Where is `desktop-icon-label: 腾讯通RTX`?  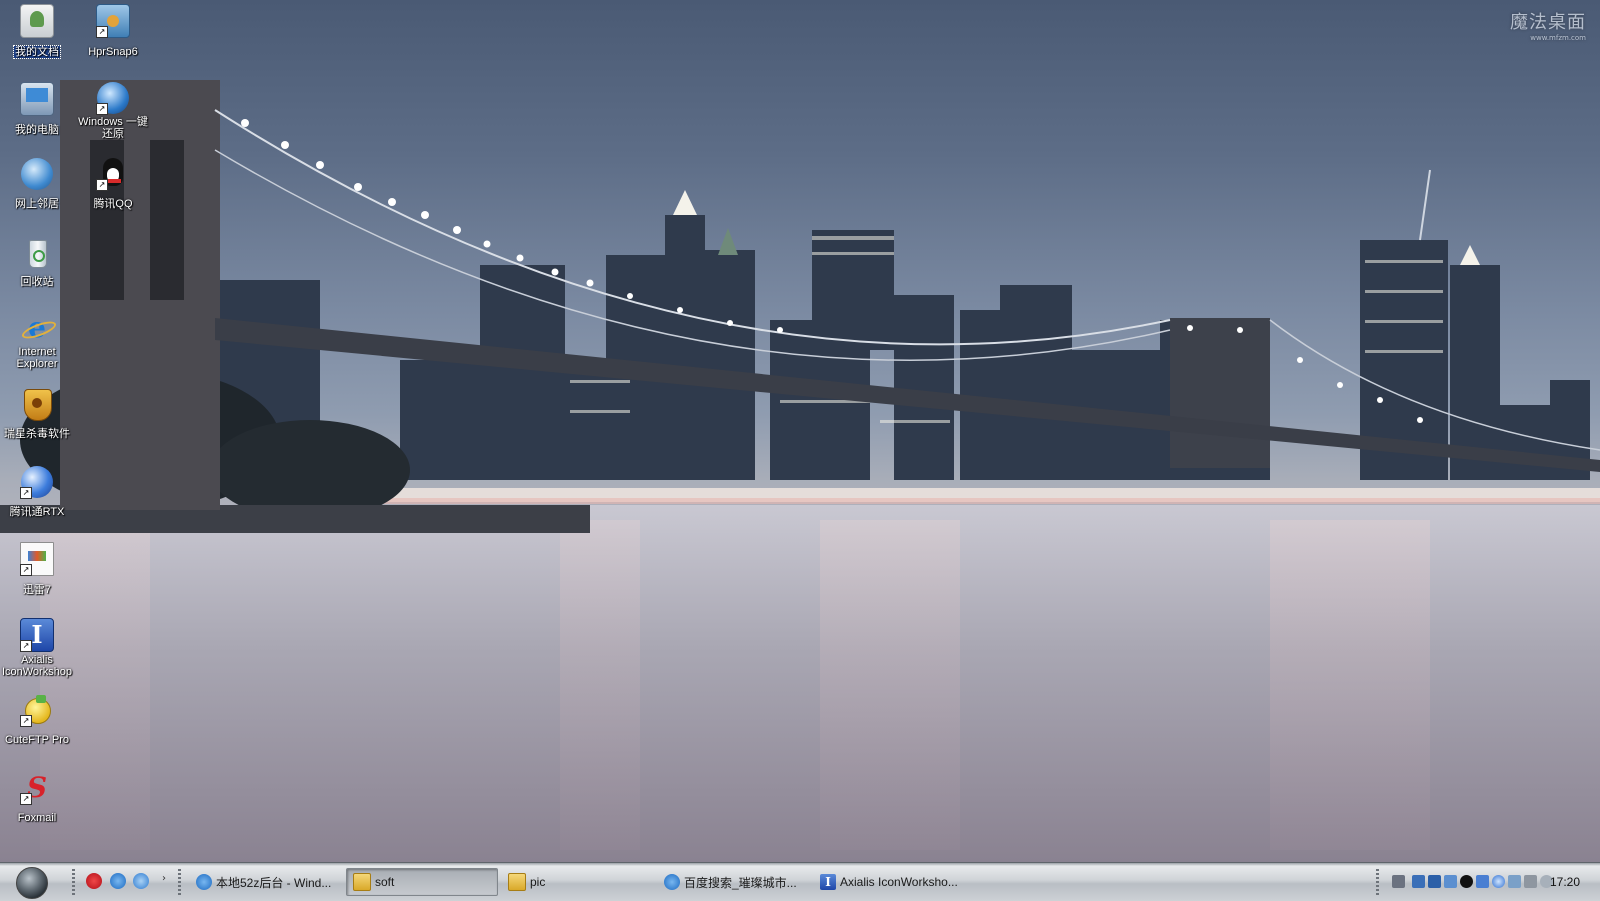
desktop-icon-label: 腾讯通RTX is located at coordinates (37, 512).